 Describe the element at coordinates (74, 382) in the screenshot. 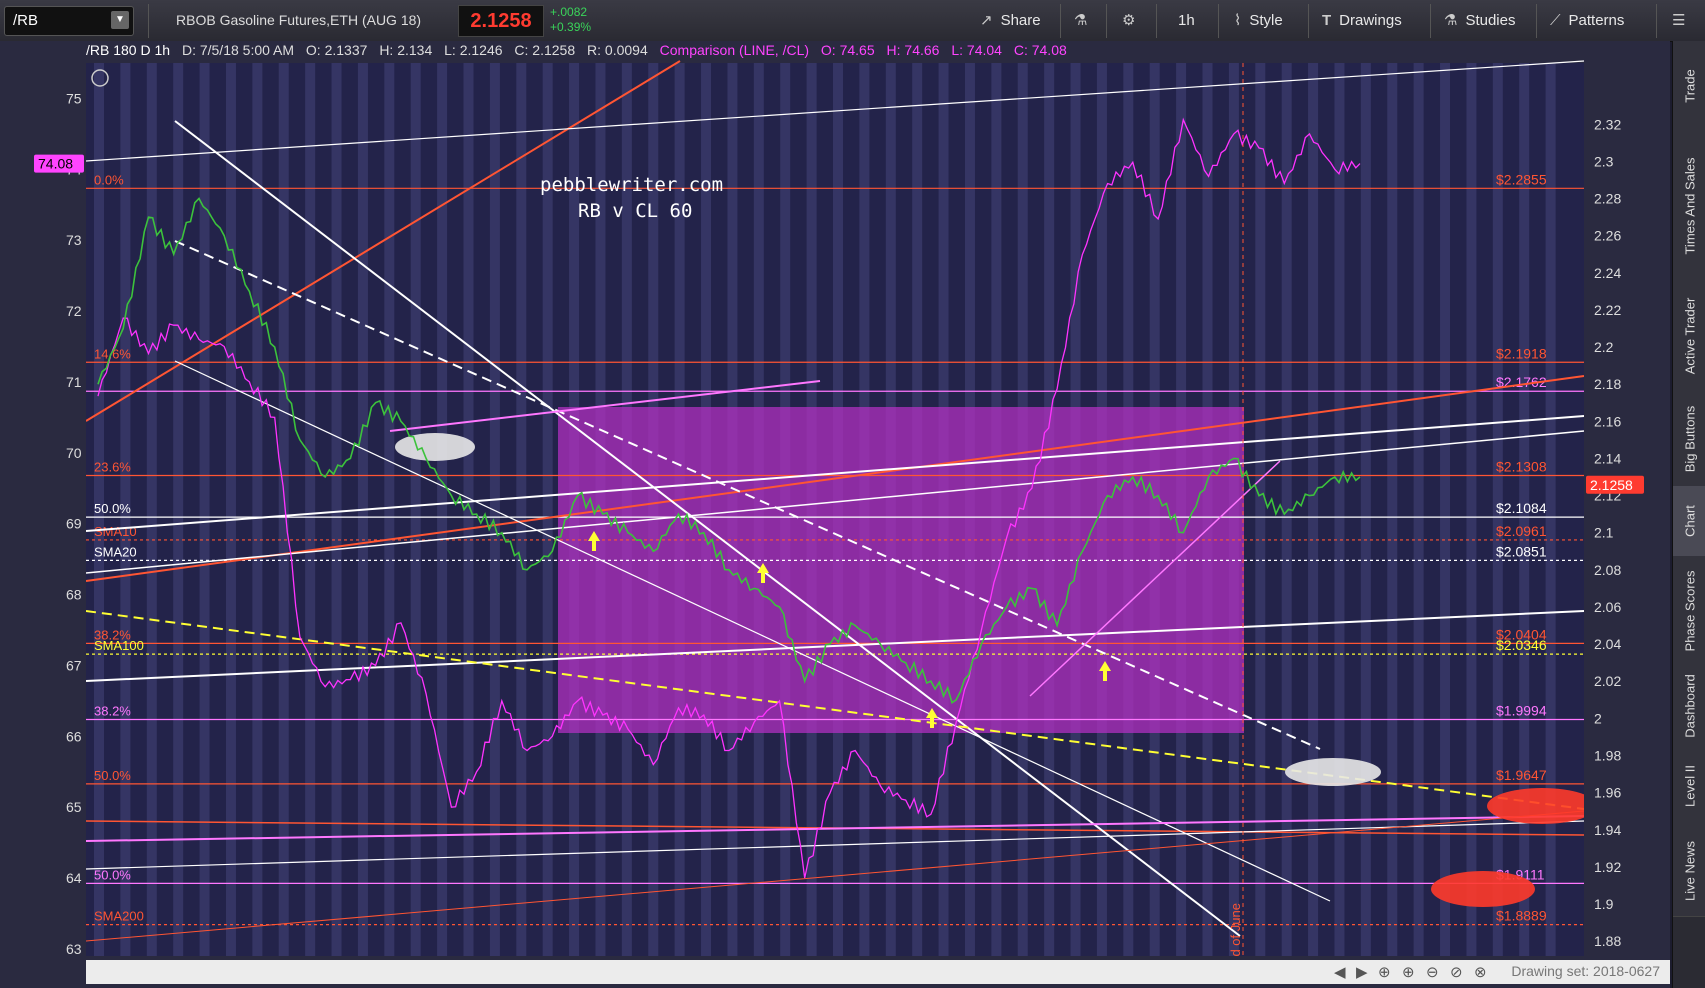

I see `left-axis-tick-label: 71` at that location.